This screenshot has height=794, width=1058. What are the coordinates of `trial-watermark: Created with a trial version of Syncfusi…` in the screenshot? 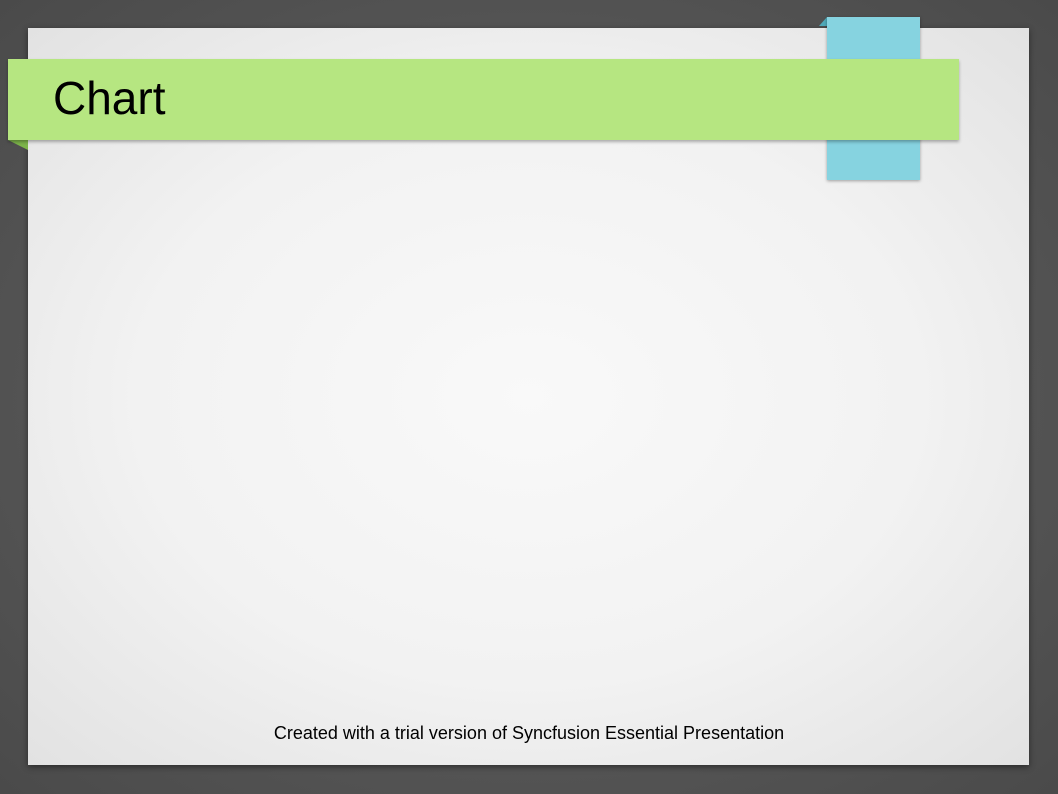 It's located at (529, 733).